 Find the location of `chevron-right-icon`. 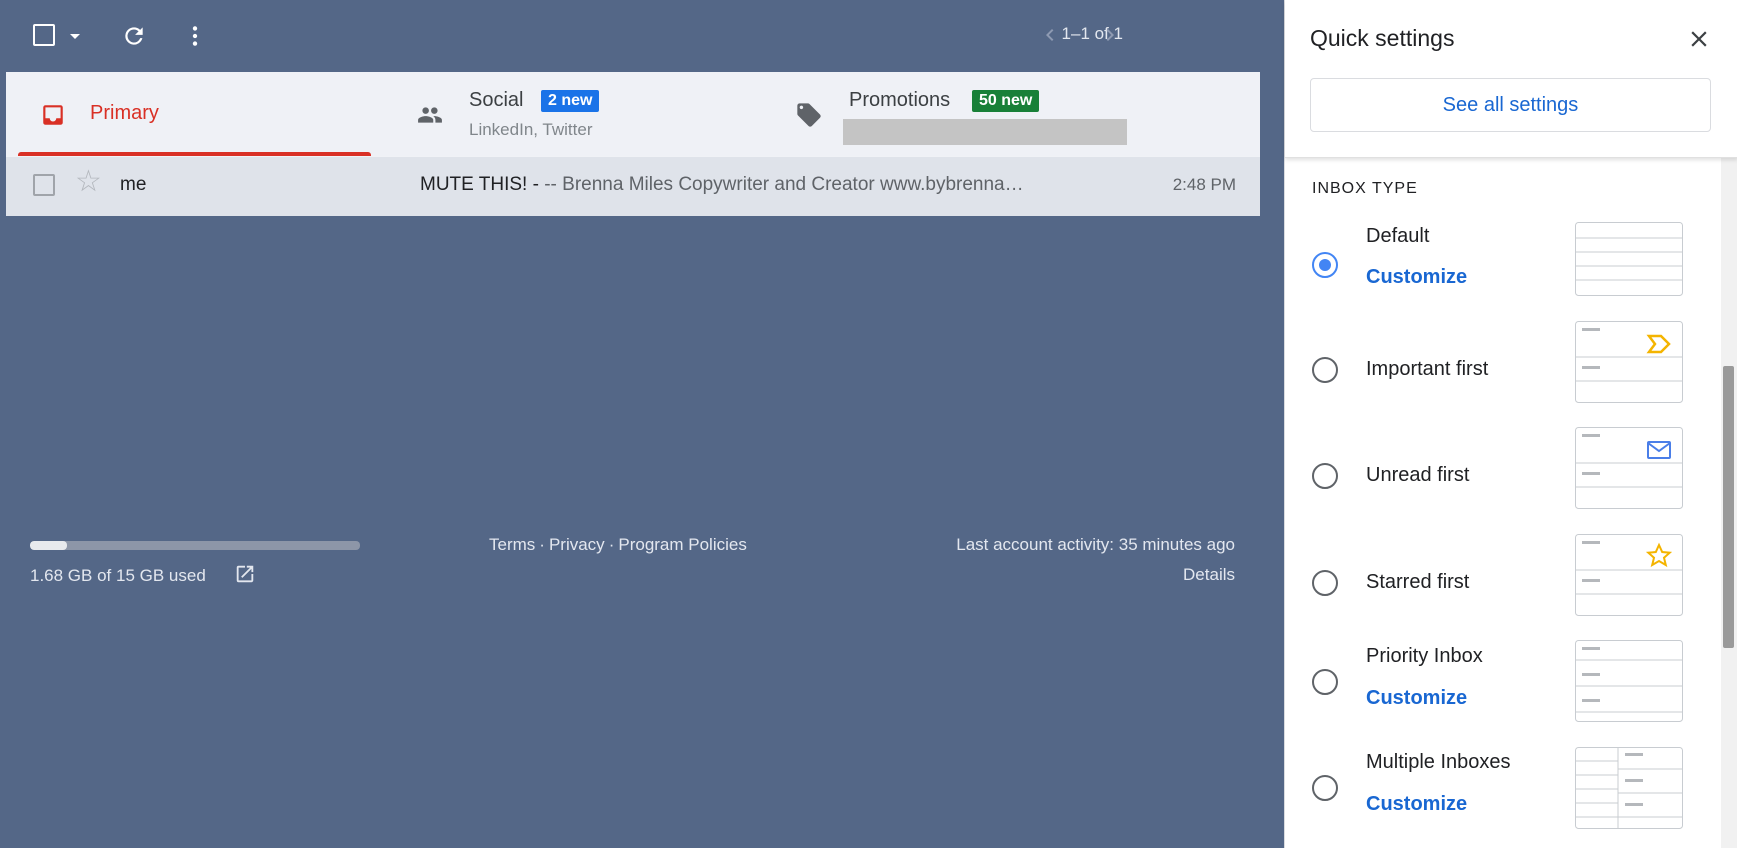

chevron-right-icon is located at coordinates (1110, 35).